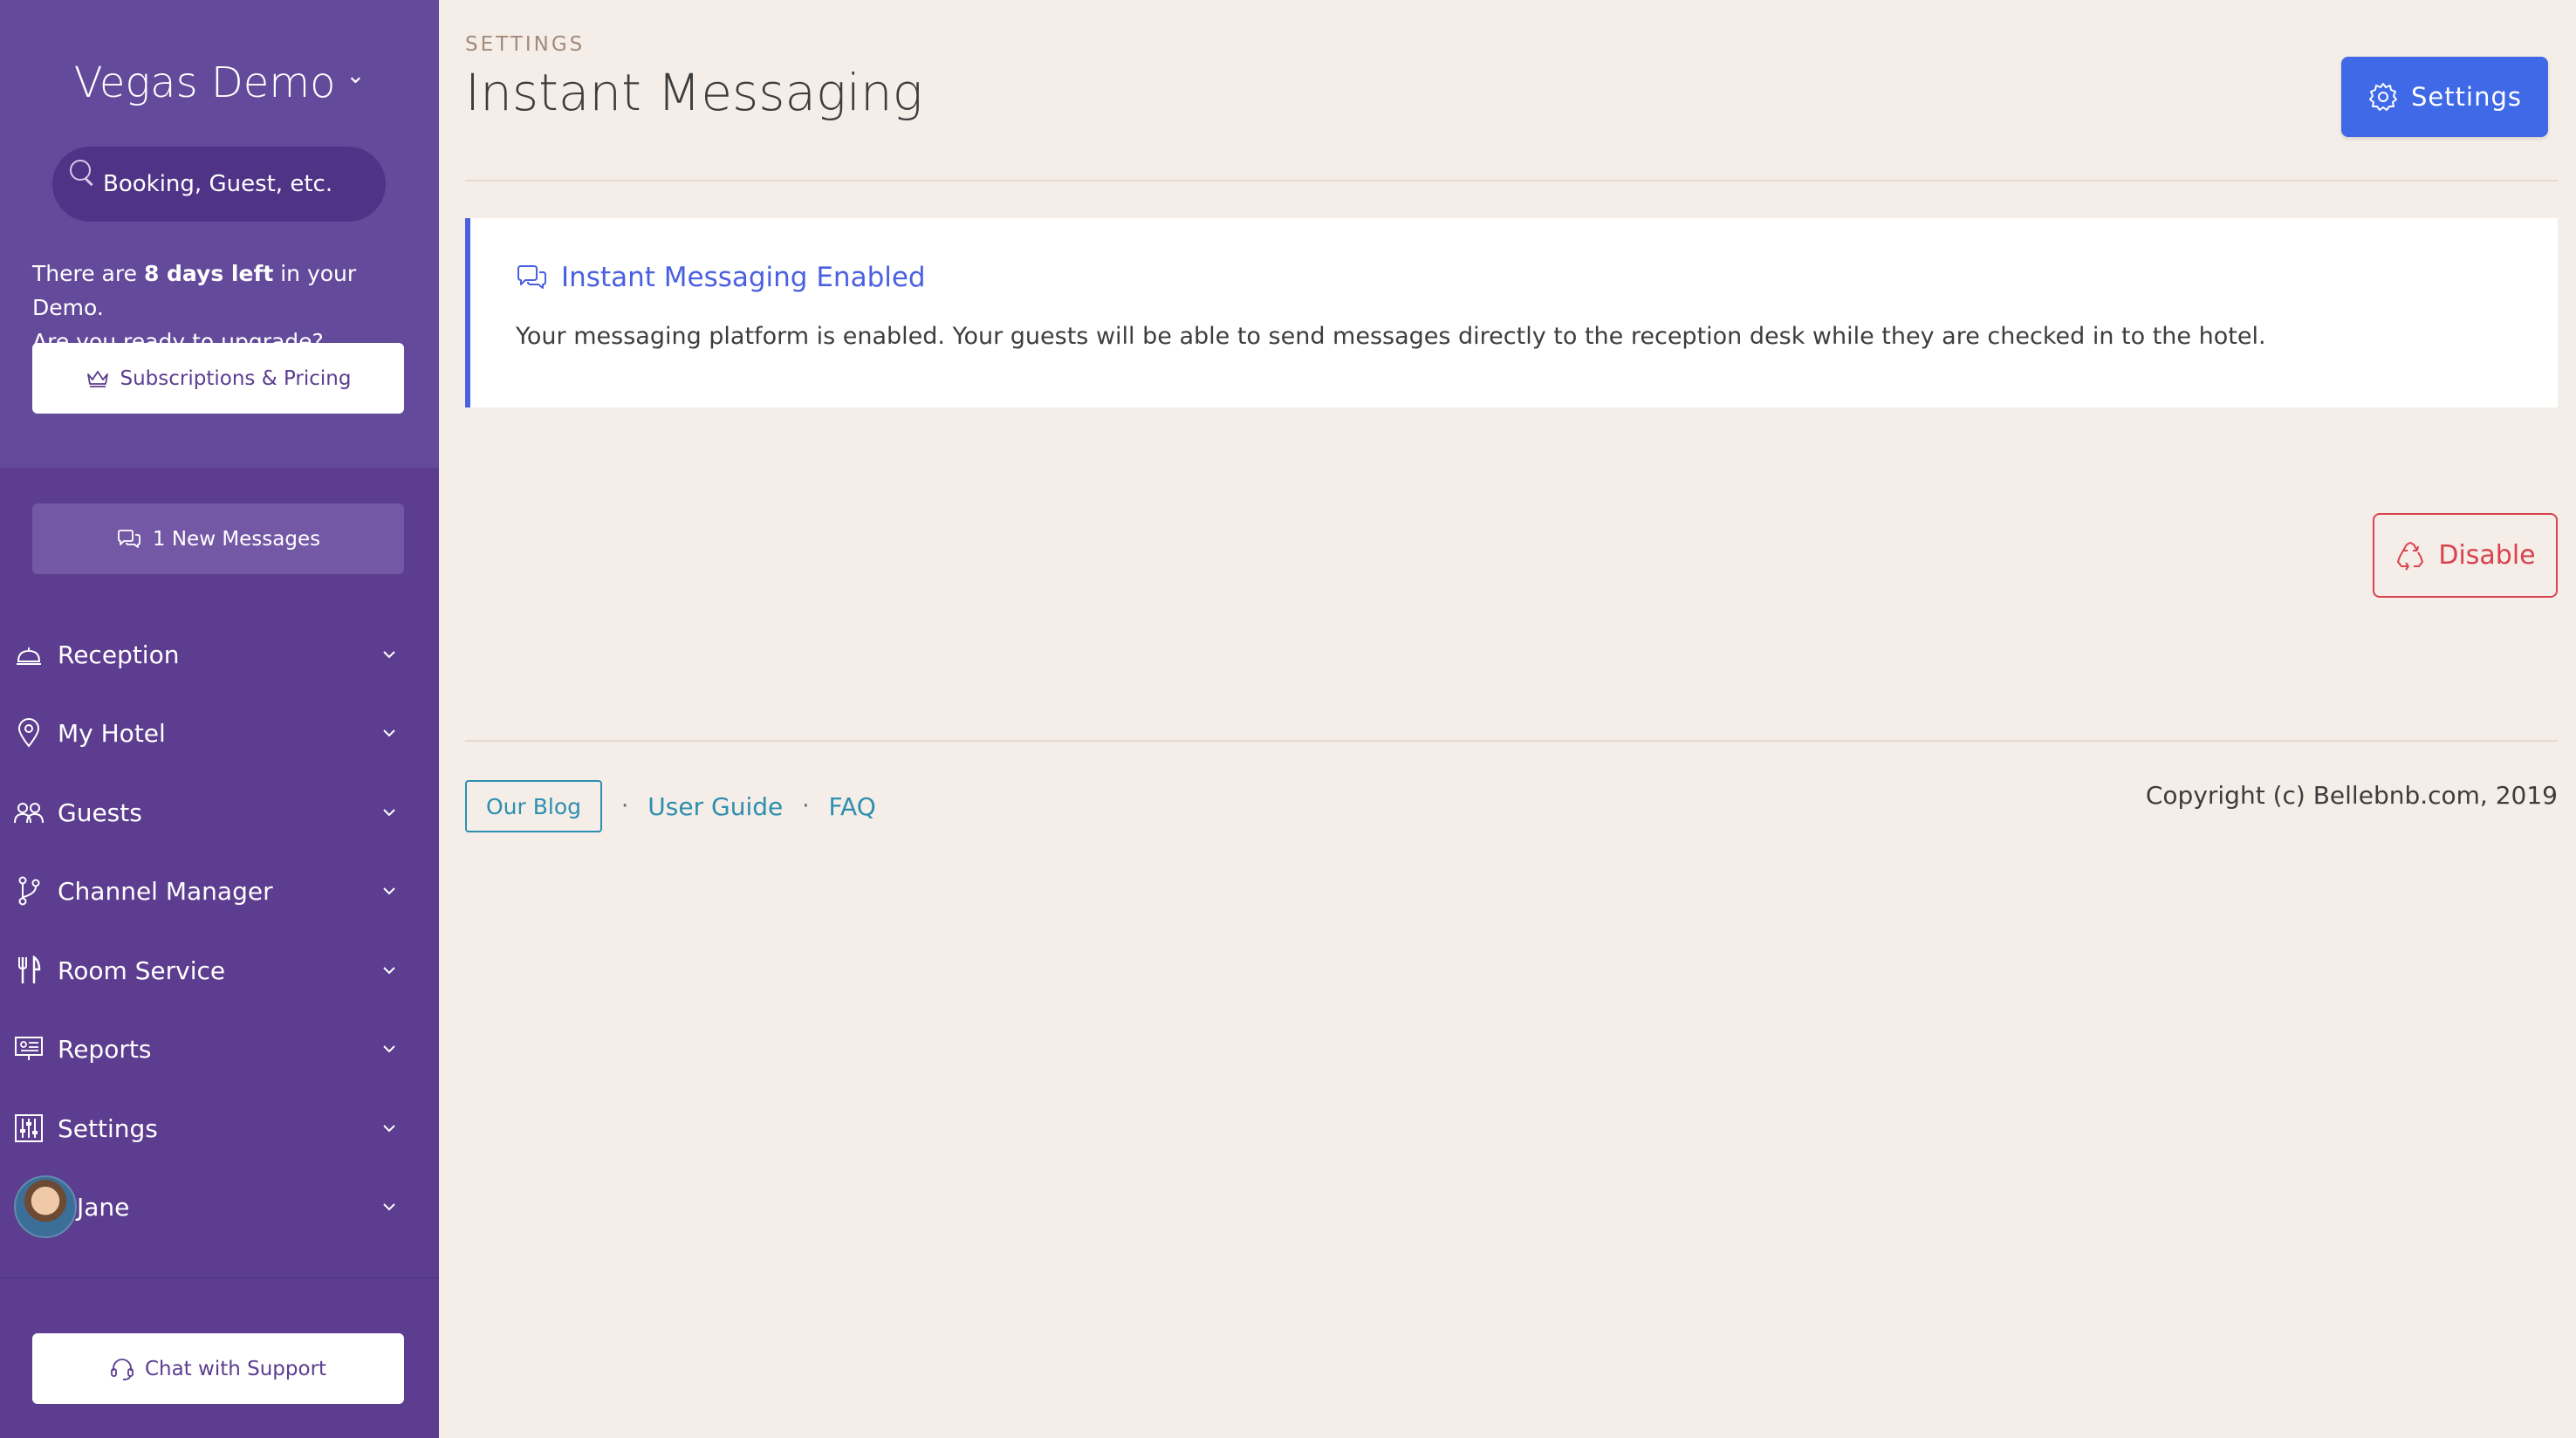  Describe the element at coordinates (220, 1278) in the screenshot. I see `sidebar-divider` at that location.